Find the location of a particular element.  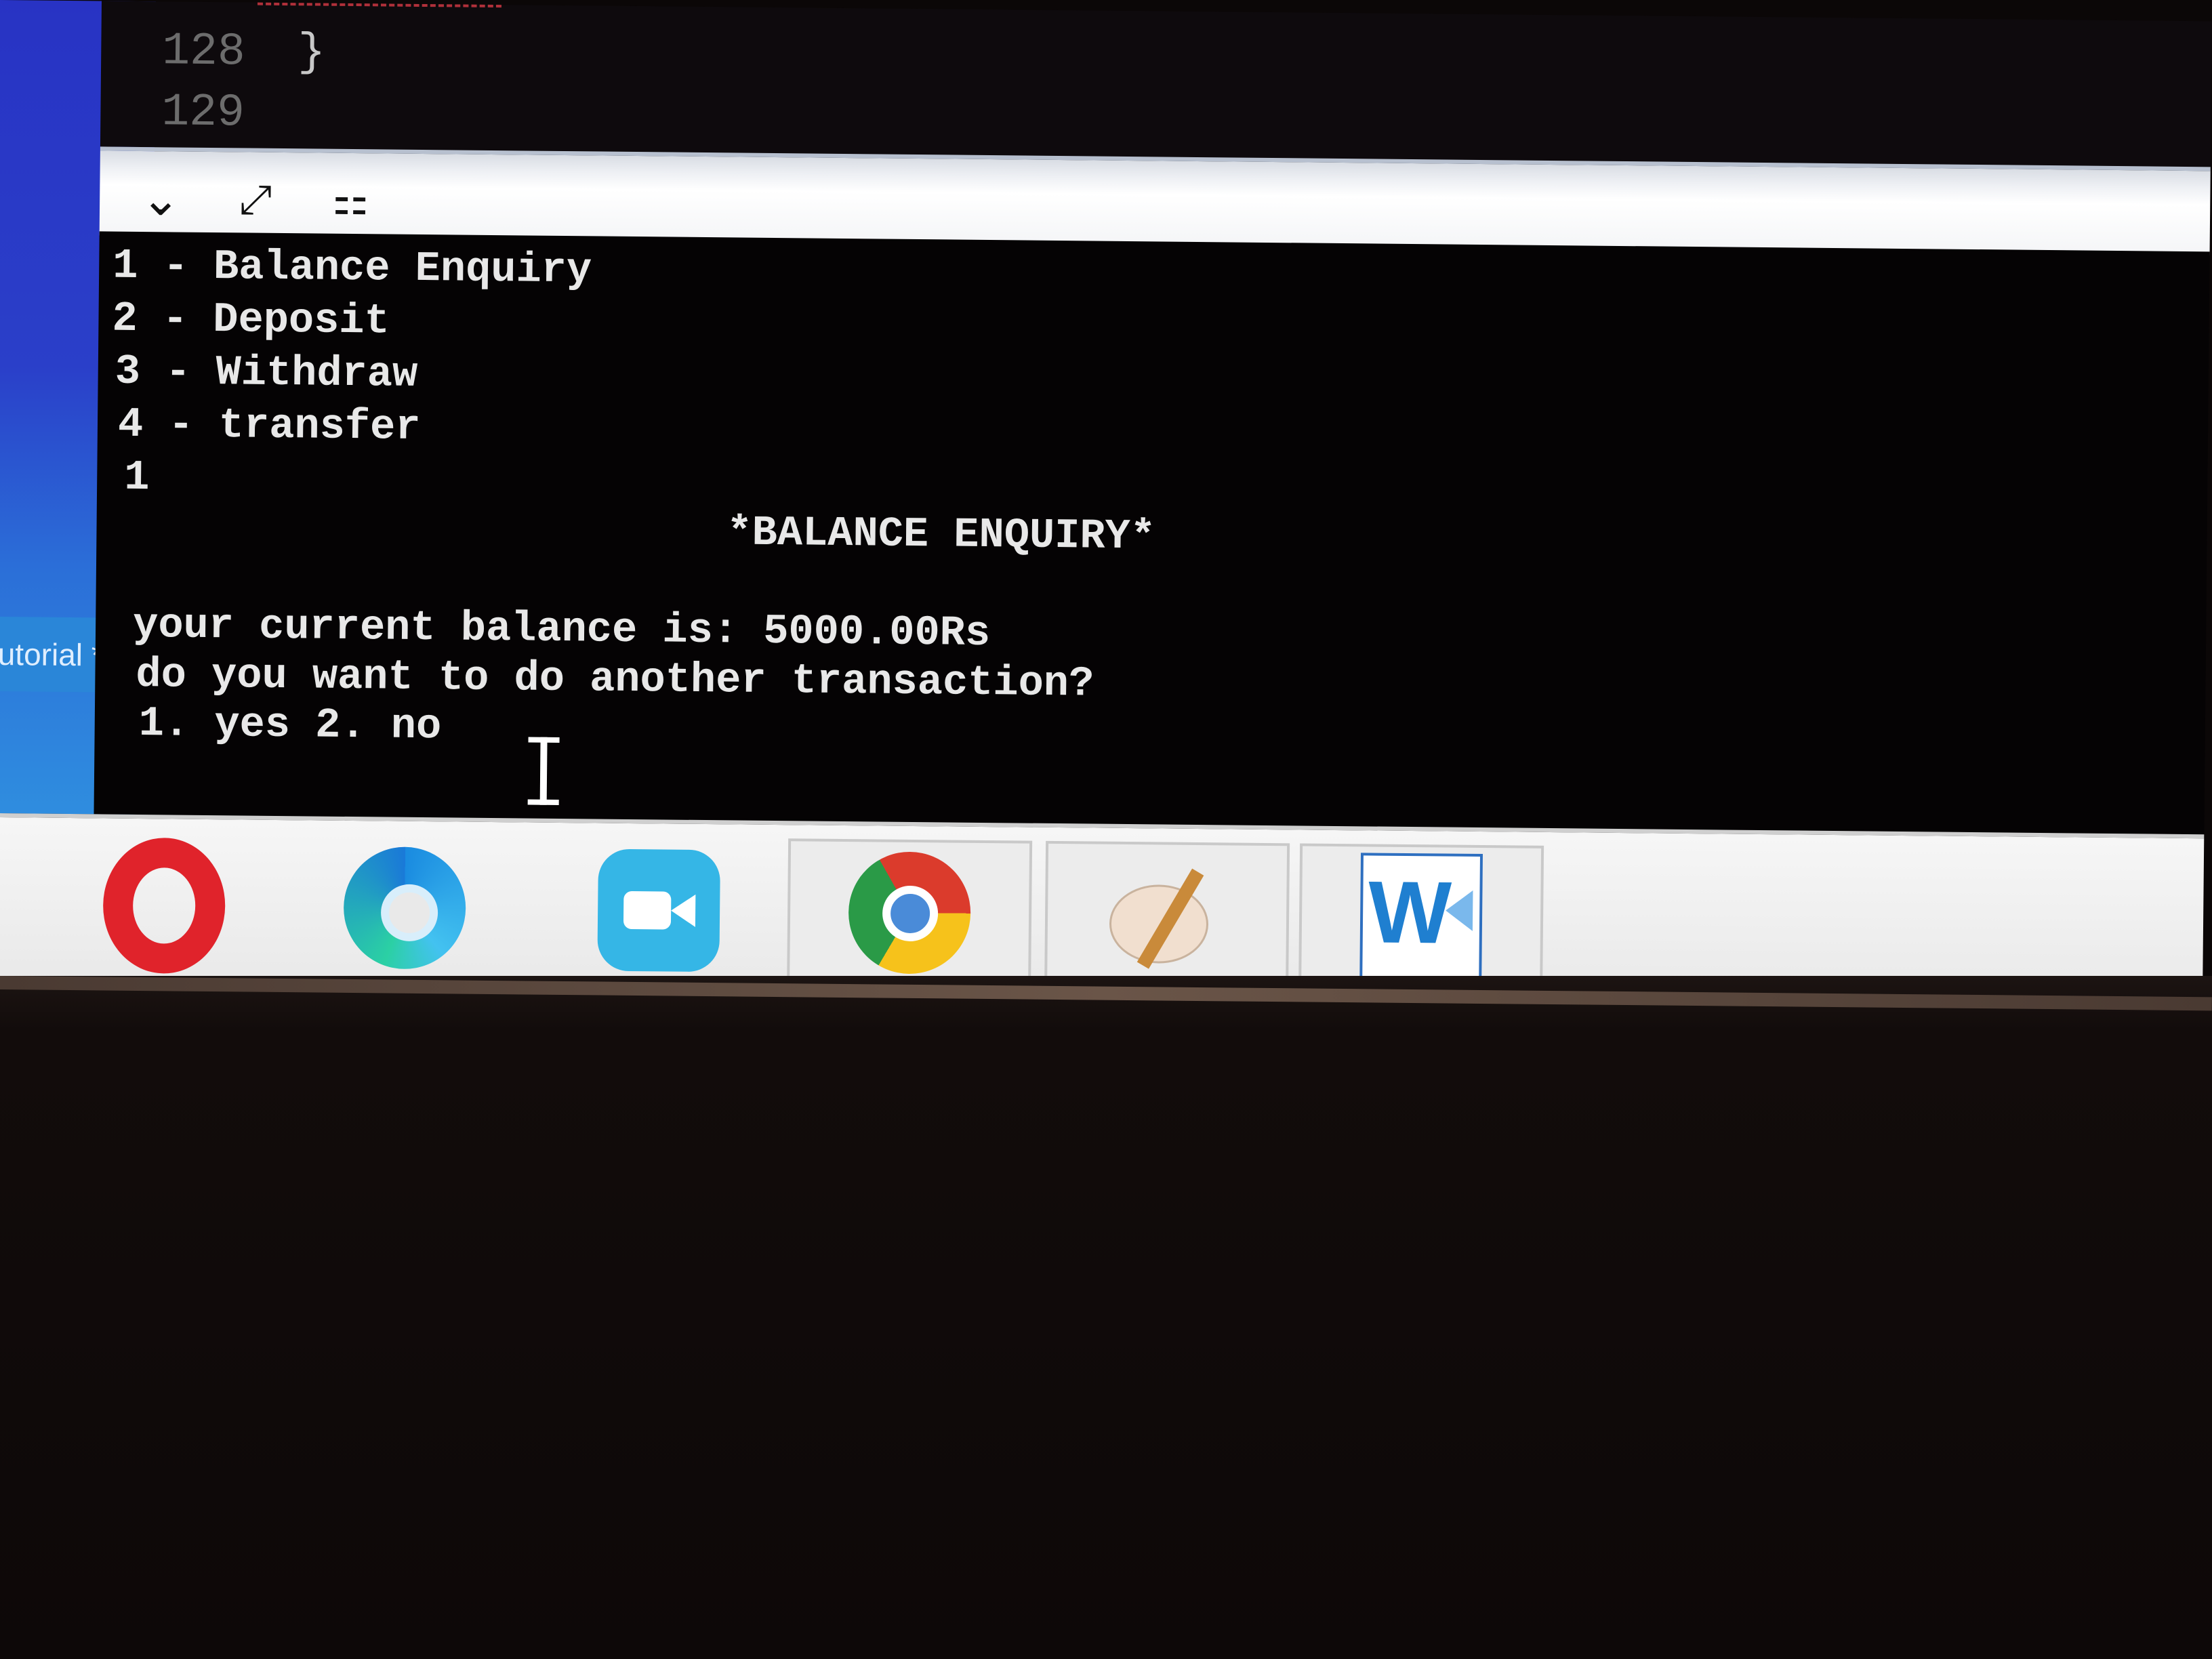

taskbar-zoom is located at coordinates (658, 910).